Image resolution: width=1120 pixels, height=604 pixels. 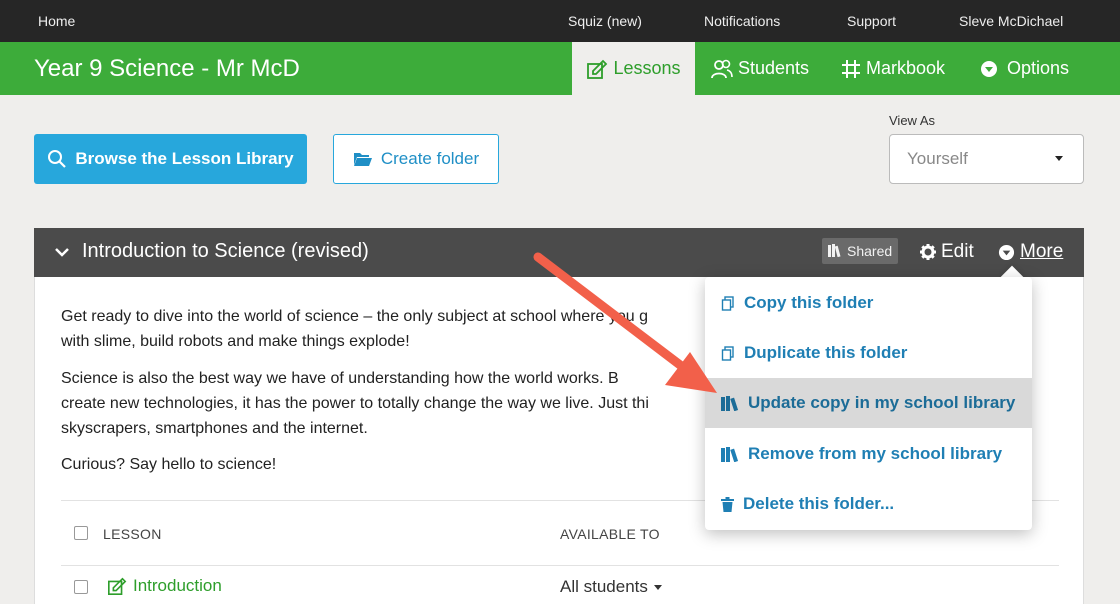 I want to click on menu-item-label: Copy this folder, so click(x=809, y=302).